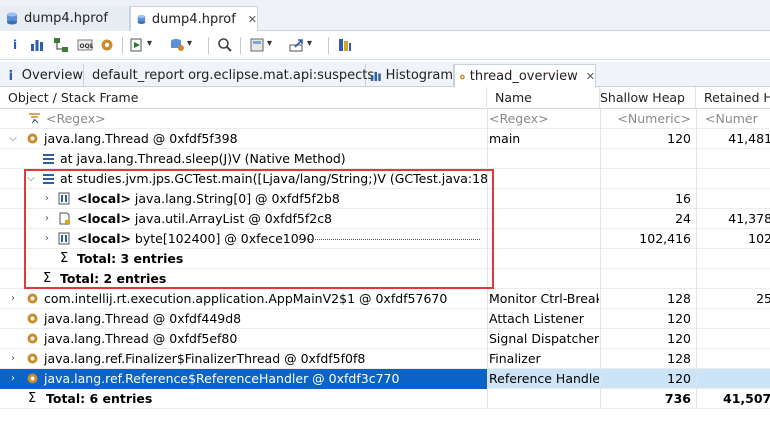 This screenshot has width=770, height=425. What do you see at coordinates (180, 45) in the screenshot?
I see `query-browser-icon` at bounding box center [180, 45].